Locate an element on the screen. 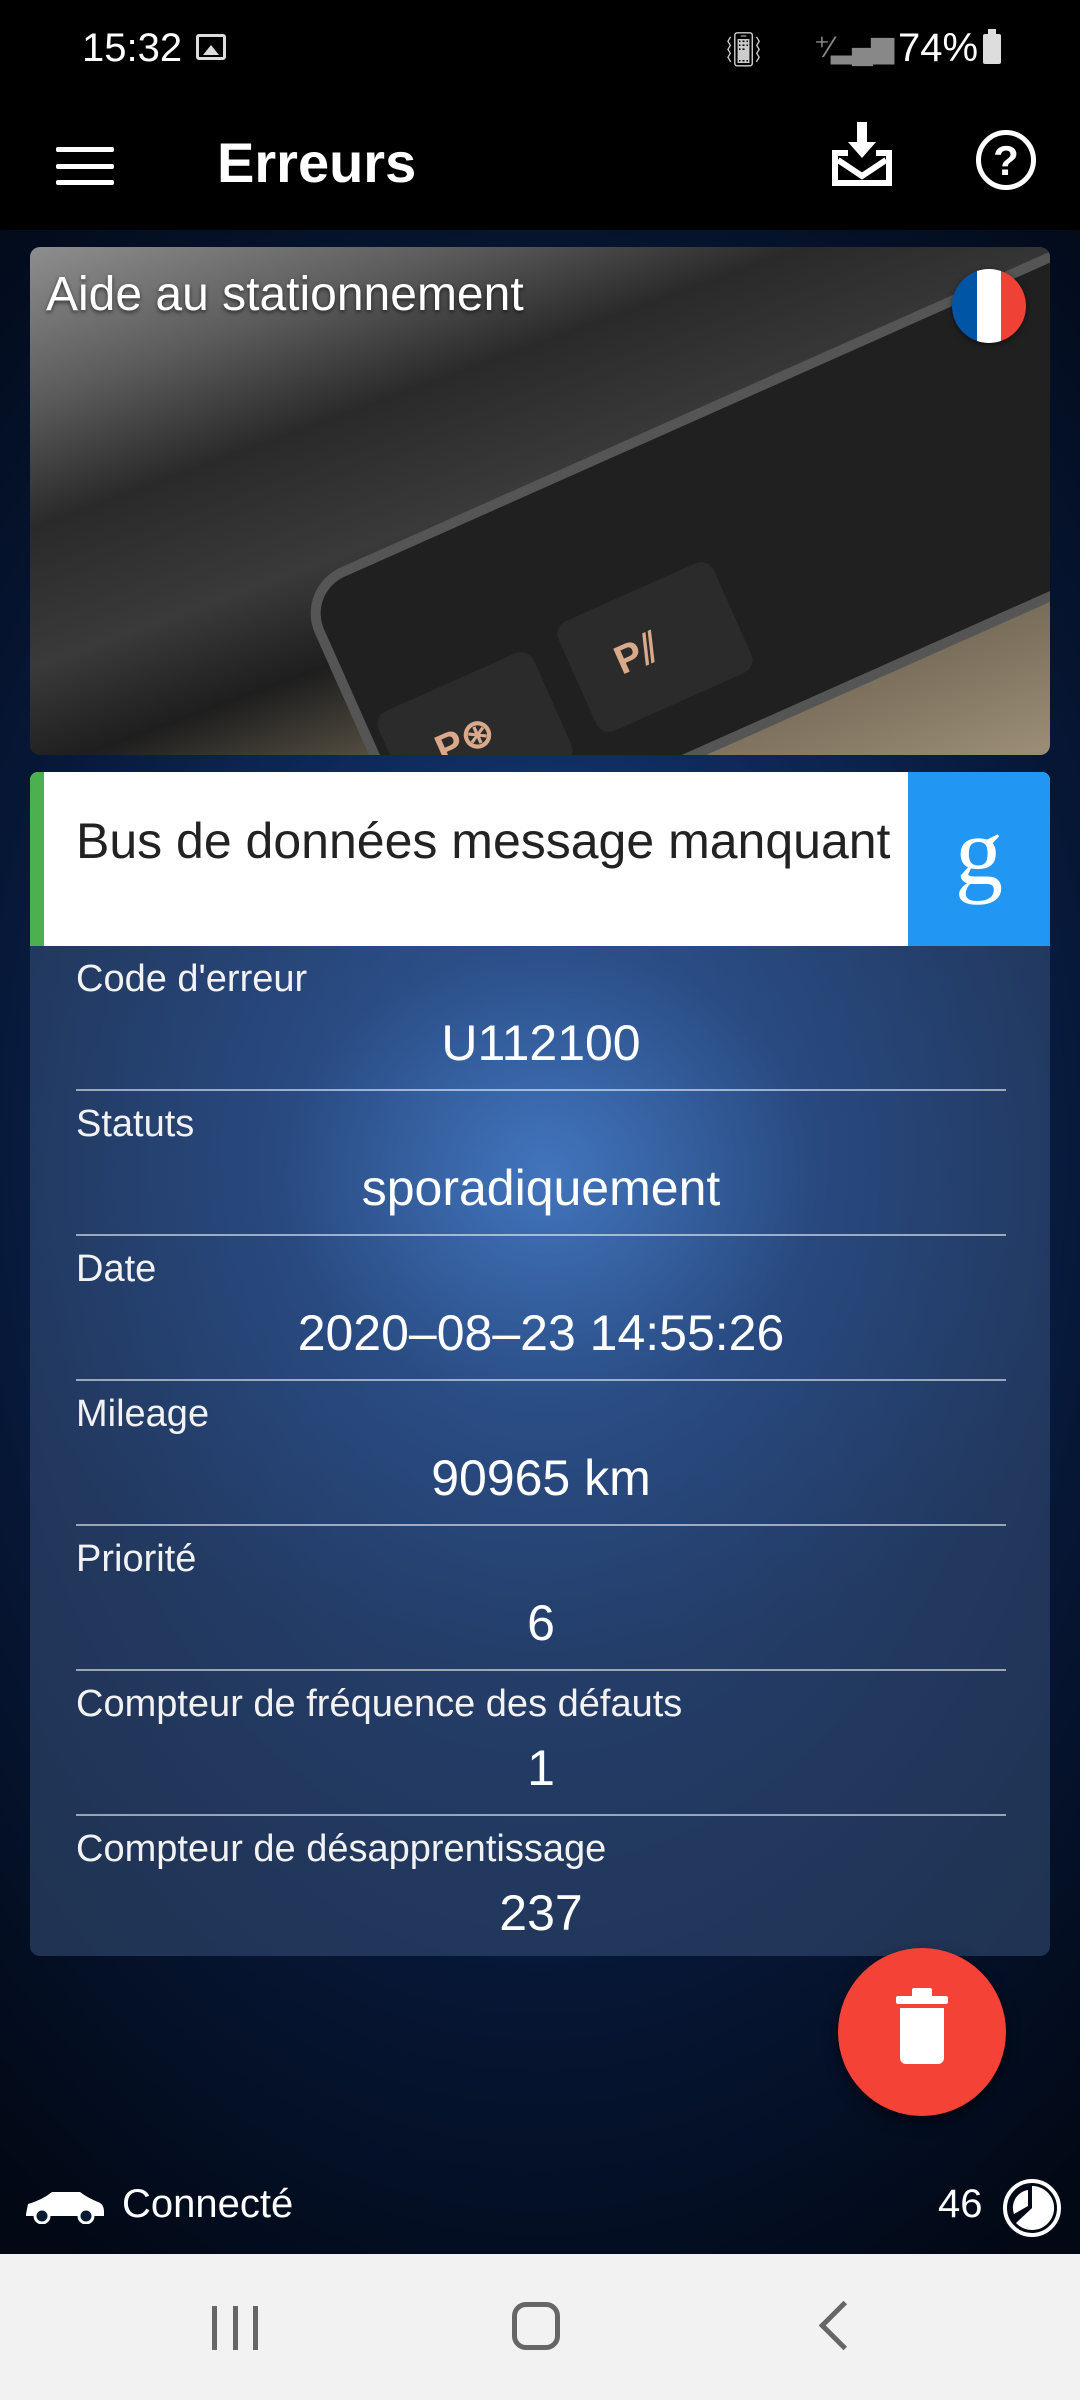 This screenshot has width=1080, height=2400. connection-footer: Connecté 46 is located at coordinates (540, 2210).